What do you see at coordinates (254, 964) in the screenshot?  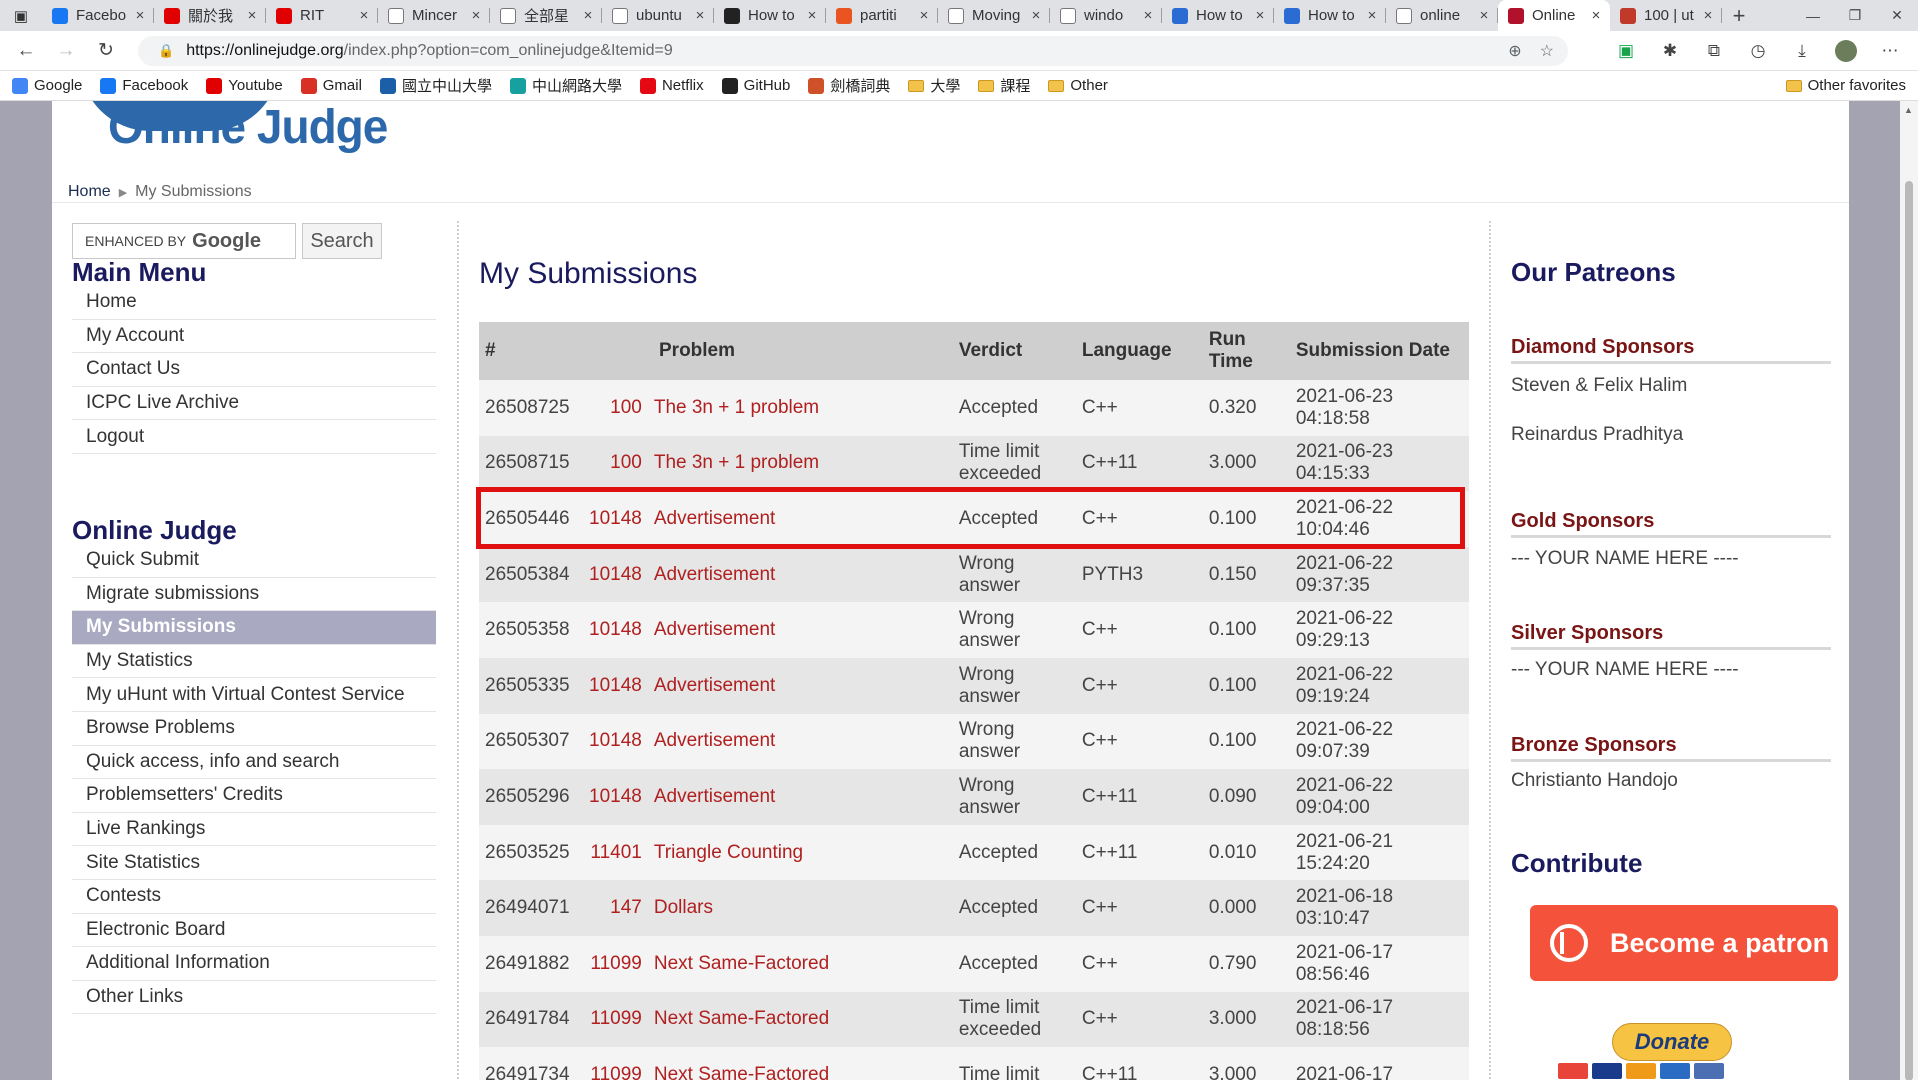 I see `menu-item: Additional Information` at bounding box center [254, 964].